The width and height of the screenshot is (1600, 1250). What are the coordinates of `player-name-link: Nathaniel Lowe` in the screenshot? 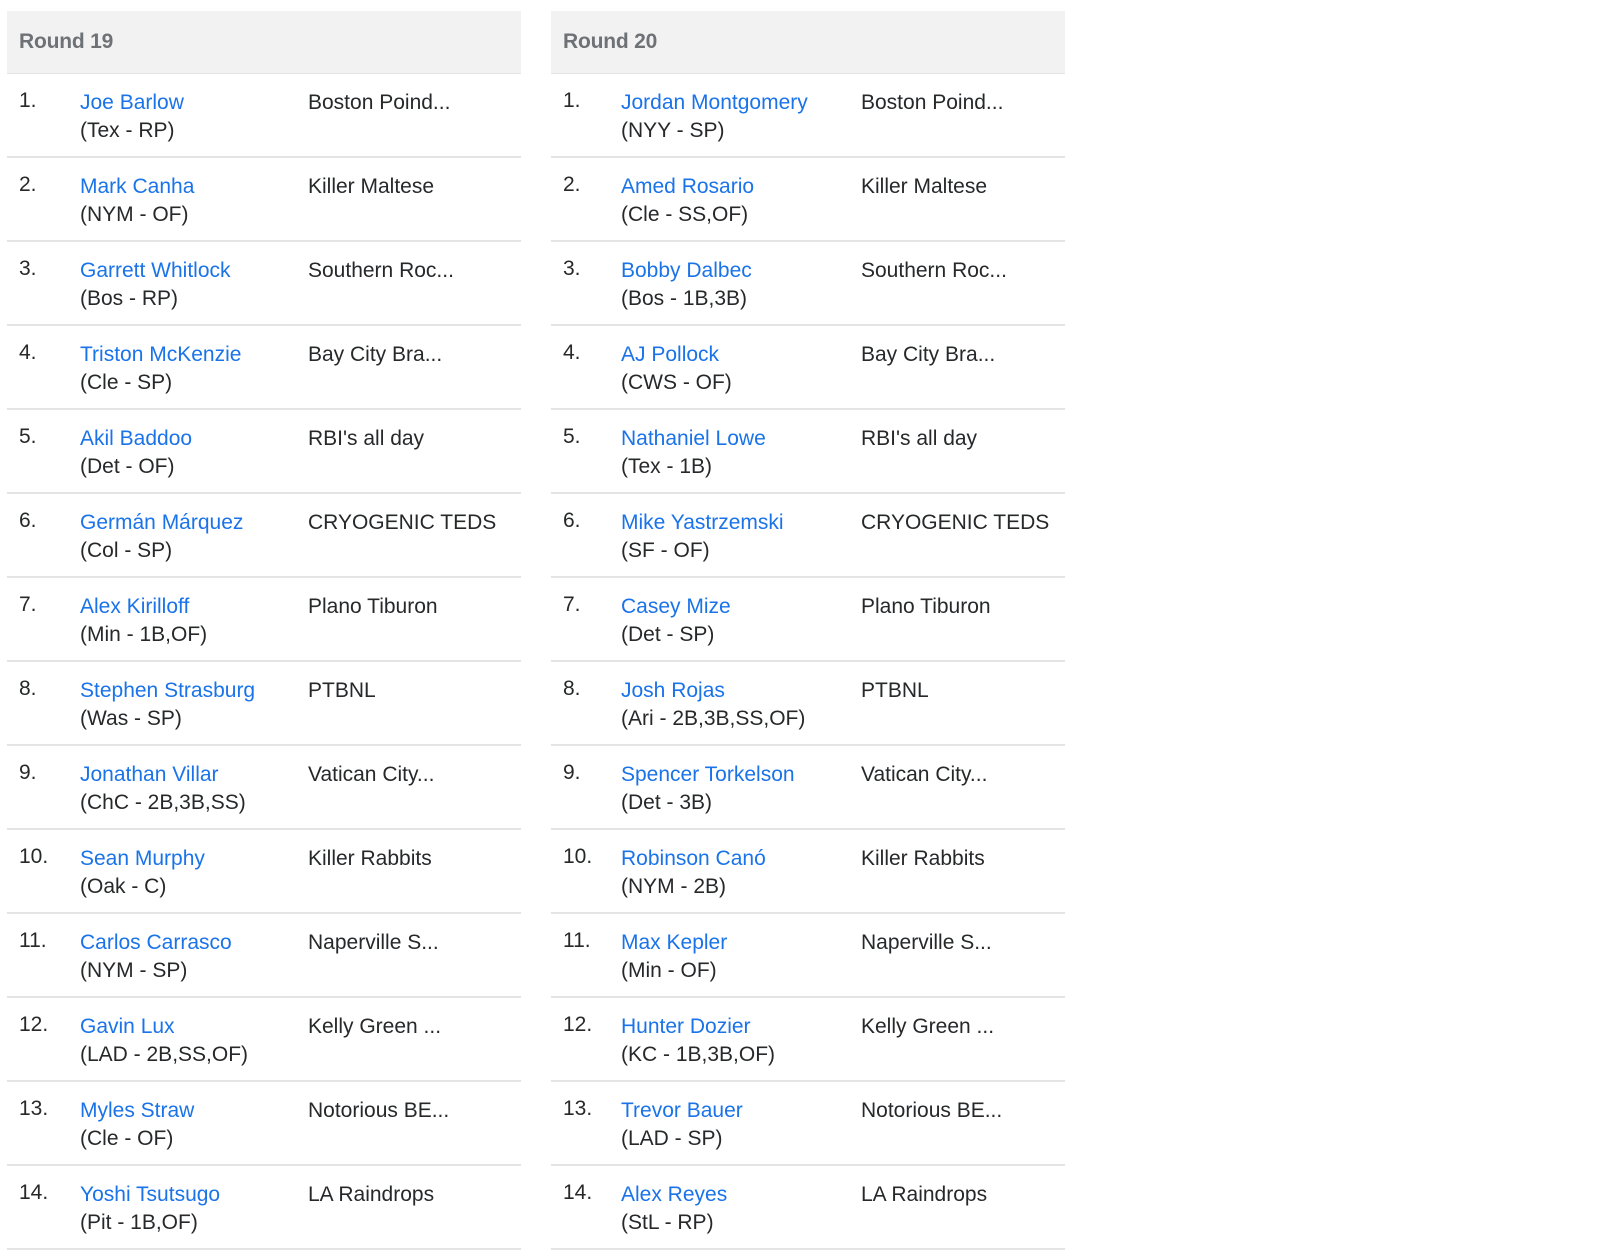 It's located at (693, 439).